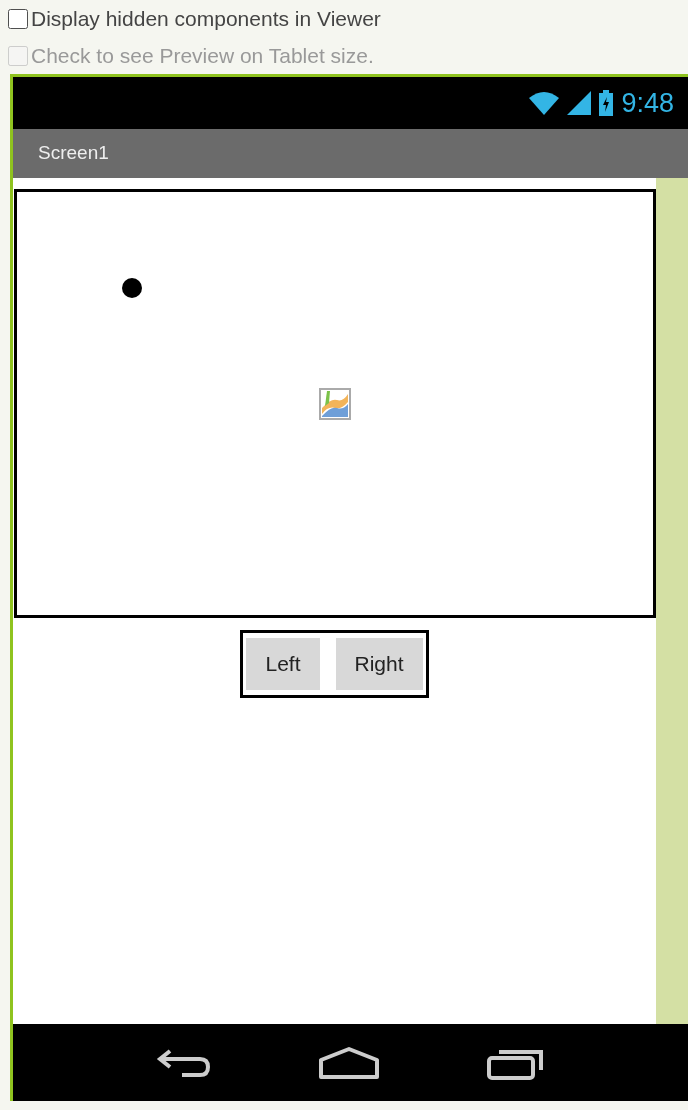 The width and height of the screenshot is (688, 1110). I want to click on checkbox-label: Display hidden components in Viewer, so click(206, 18).